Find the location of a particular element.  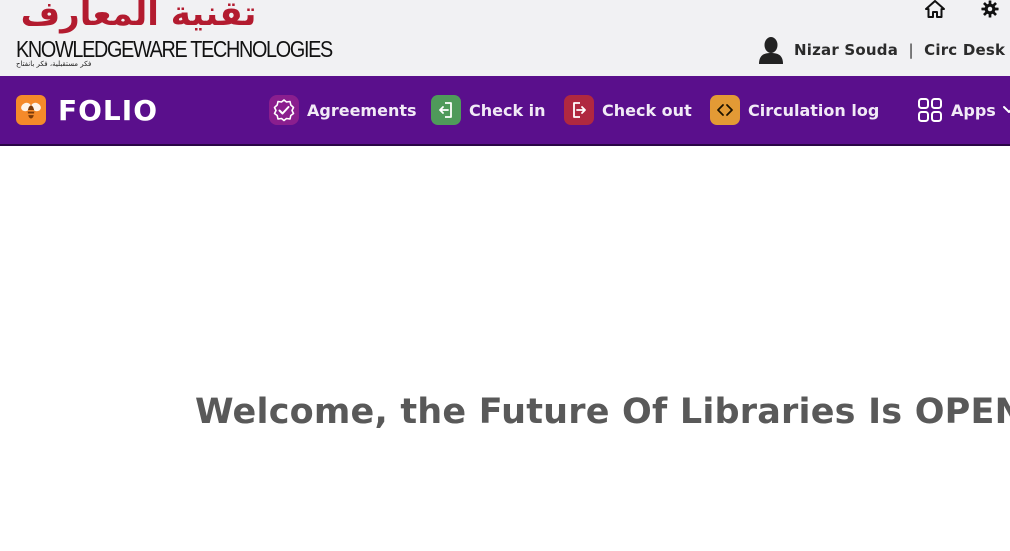

folio-home-link: FOLIO is located at coordinates (87, 110).